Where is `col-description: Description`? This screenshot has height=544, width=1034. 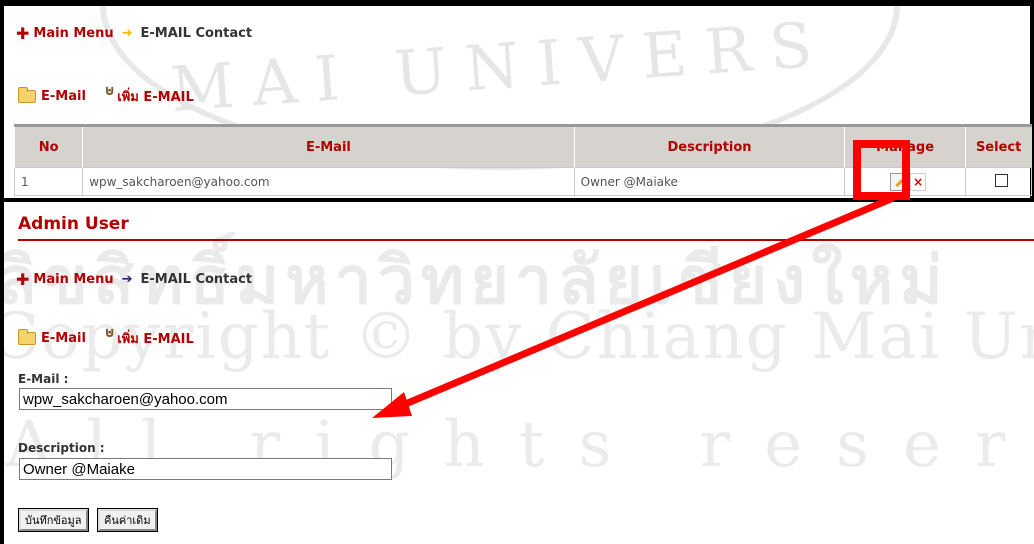
col-description: Description is located at coordinates (709, 146).